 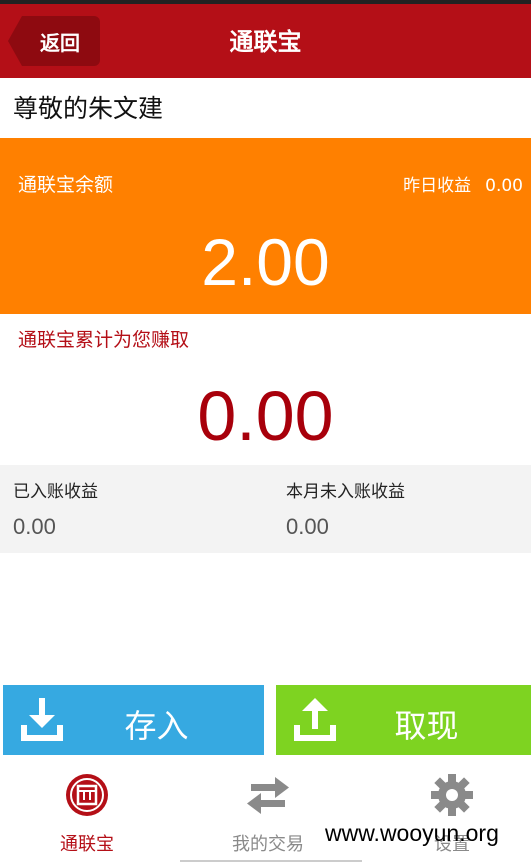 I want to click on credited-earnings: 已入账收益 0.00, so click(x=55, y=508).